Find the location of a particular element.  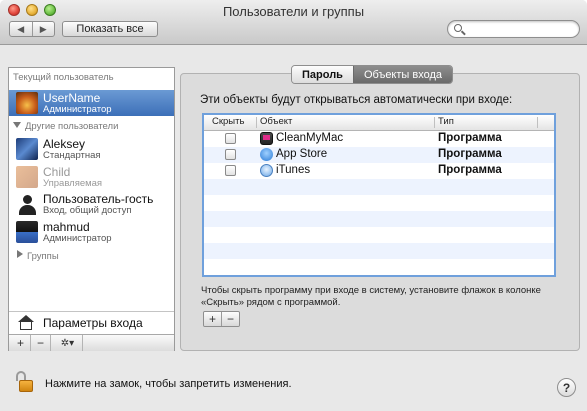

user-name: mahmud is located at coordinates (66, 227).